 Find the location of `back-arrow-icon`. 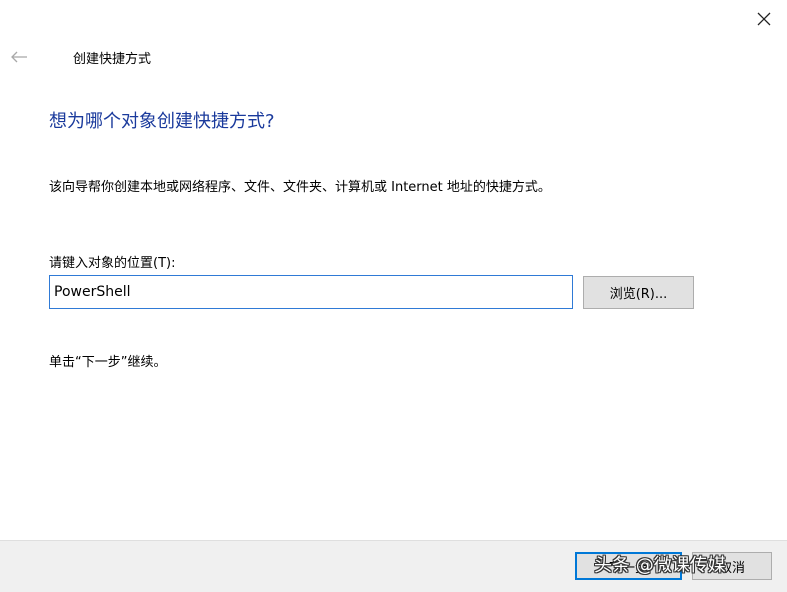

back-arrow-icon is located at coordinates (19, 57).